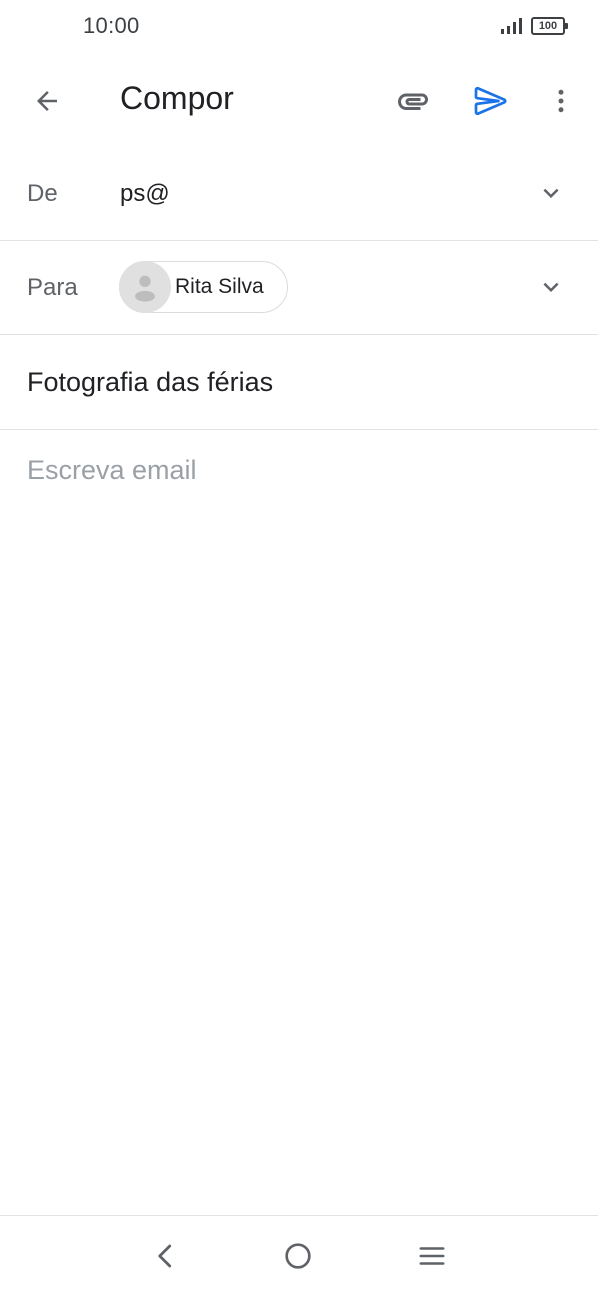 Image resolution: width=598 pixels, height=1296 pixels. I want to click on to-expand-button, so click(551, 287).